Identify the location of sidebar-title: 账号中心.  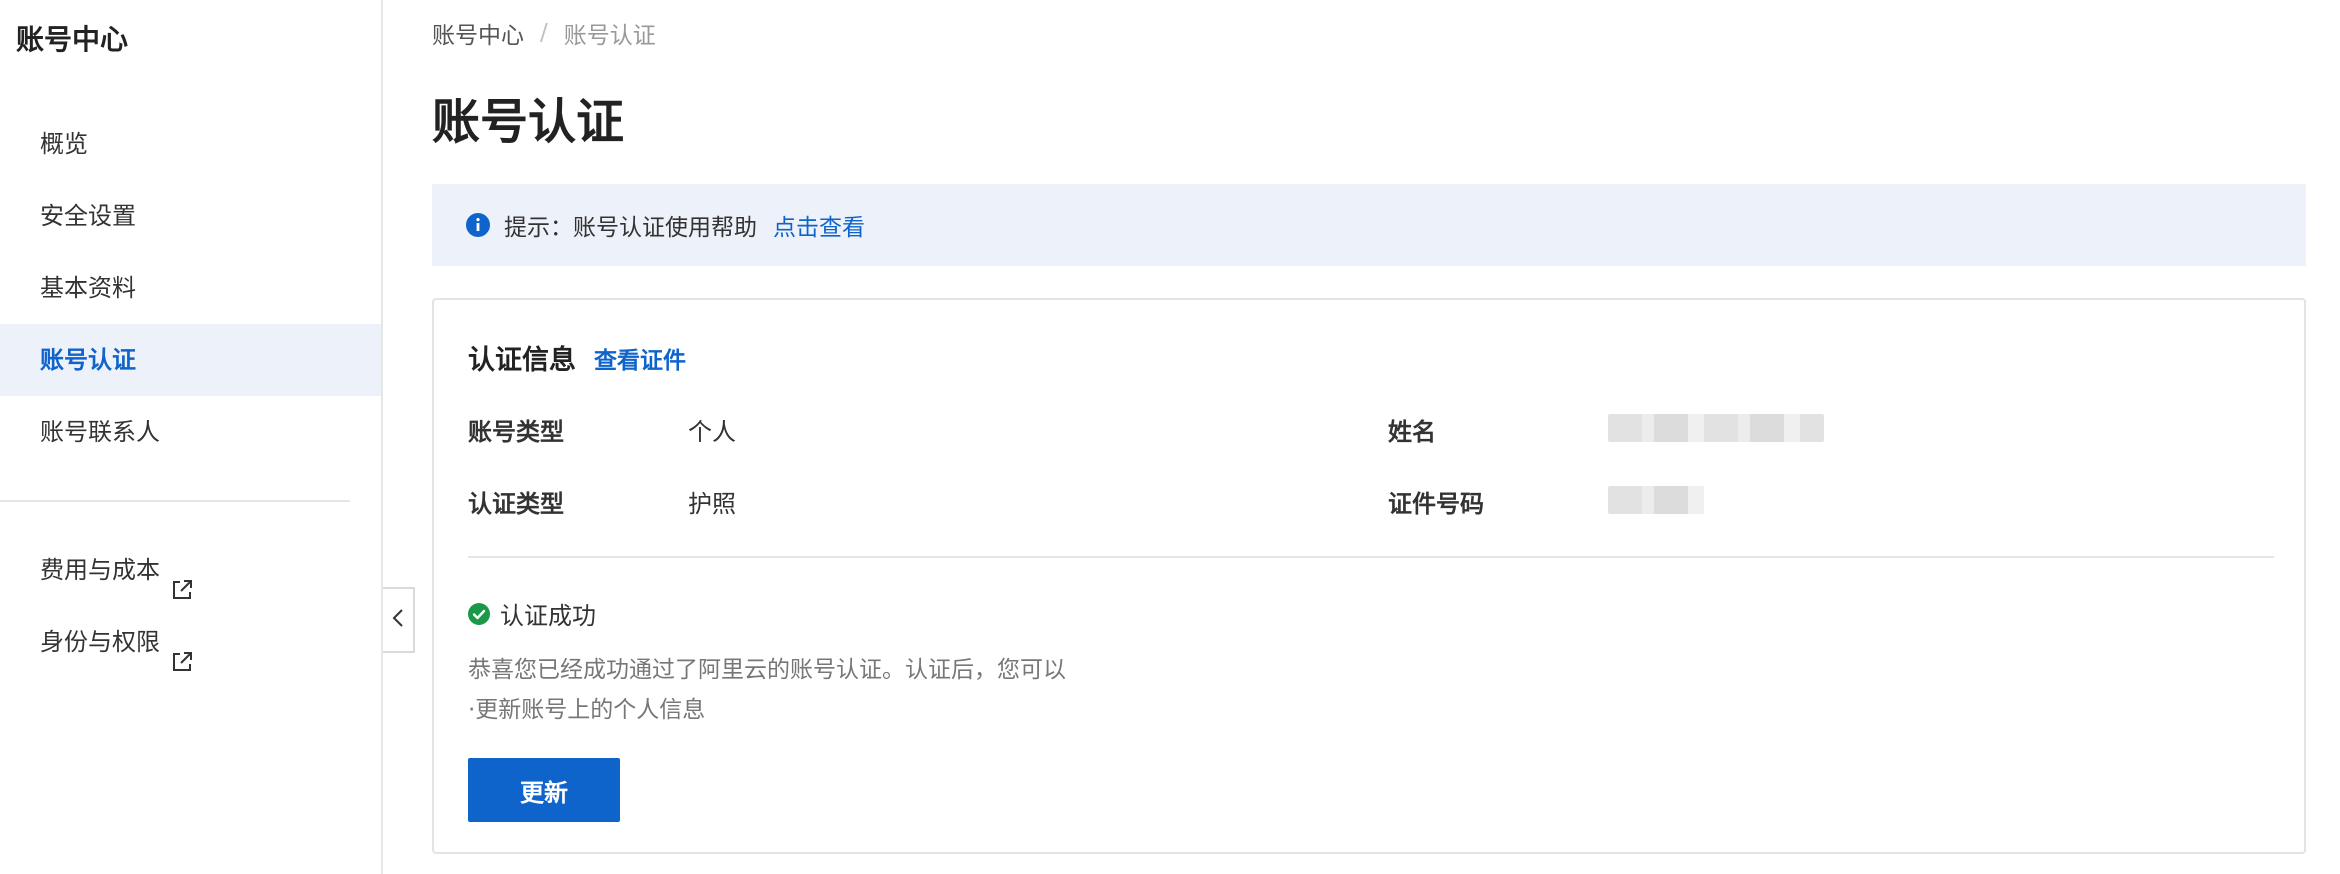
(72, 39).